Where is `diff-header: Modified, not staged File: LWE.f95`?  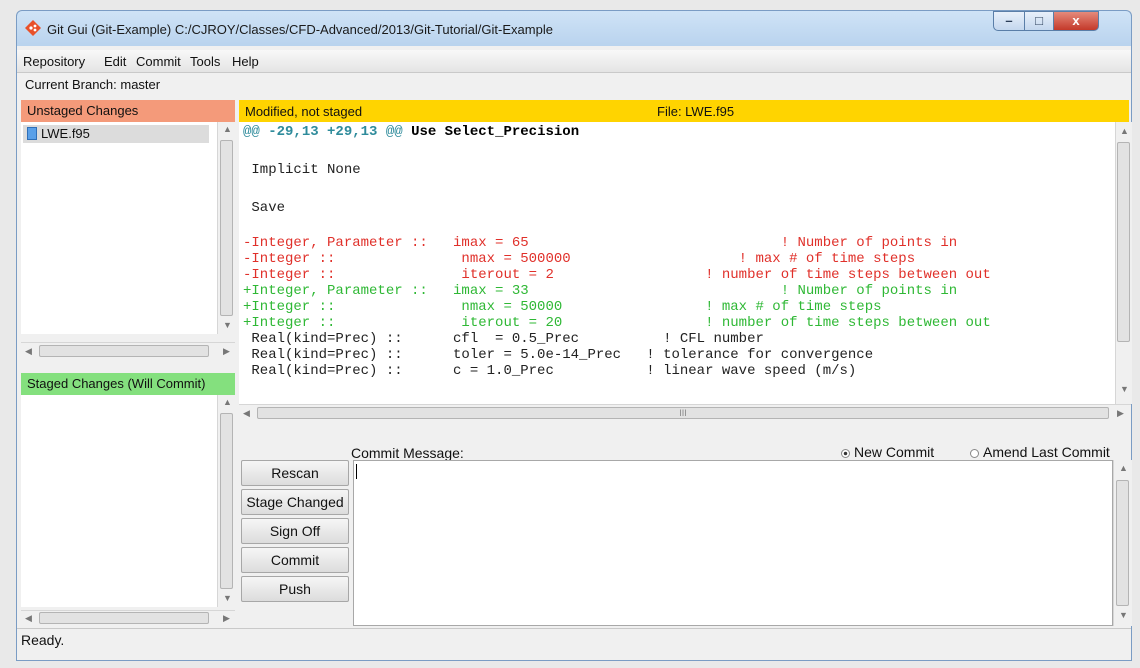
diff-header: Modified, not staged File: LWE.f95 is located at coordinates (684, 111).